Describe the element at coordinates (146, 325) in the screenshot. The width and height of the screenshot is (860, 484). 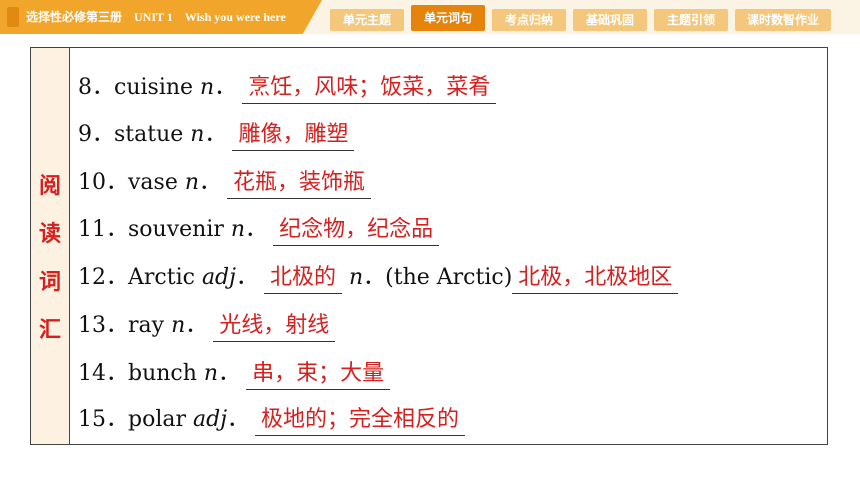
I see `word: ray` at that location.